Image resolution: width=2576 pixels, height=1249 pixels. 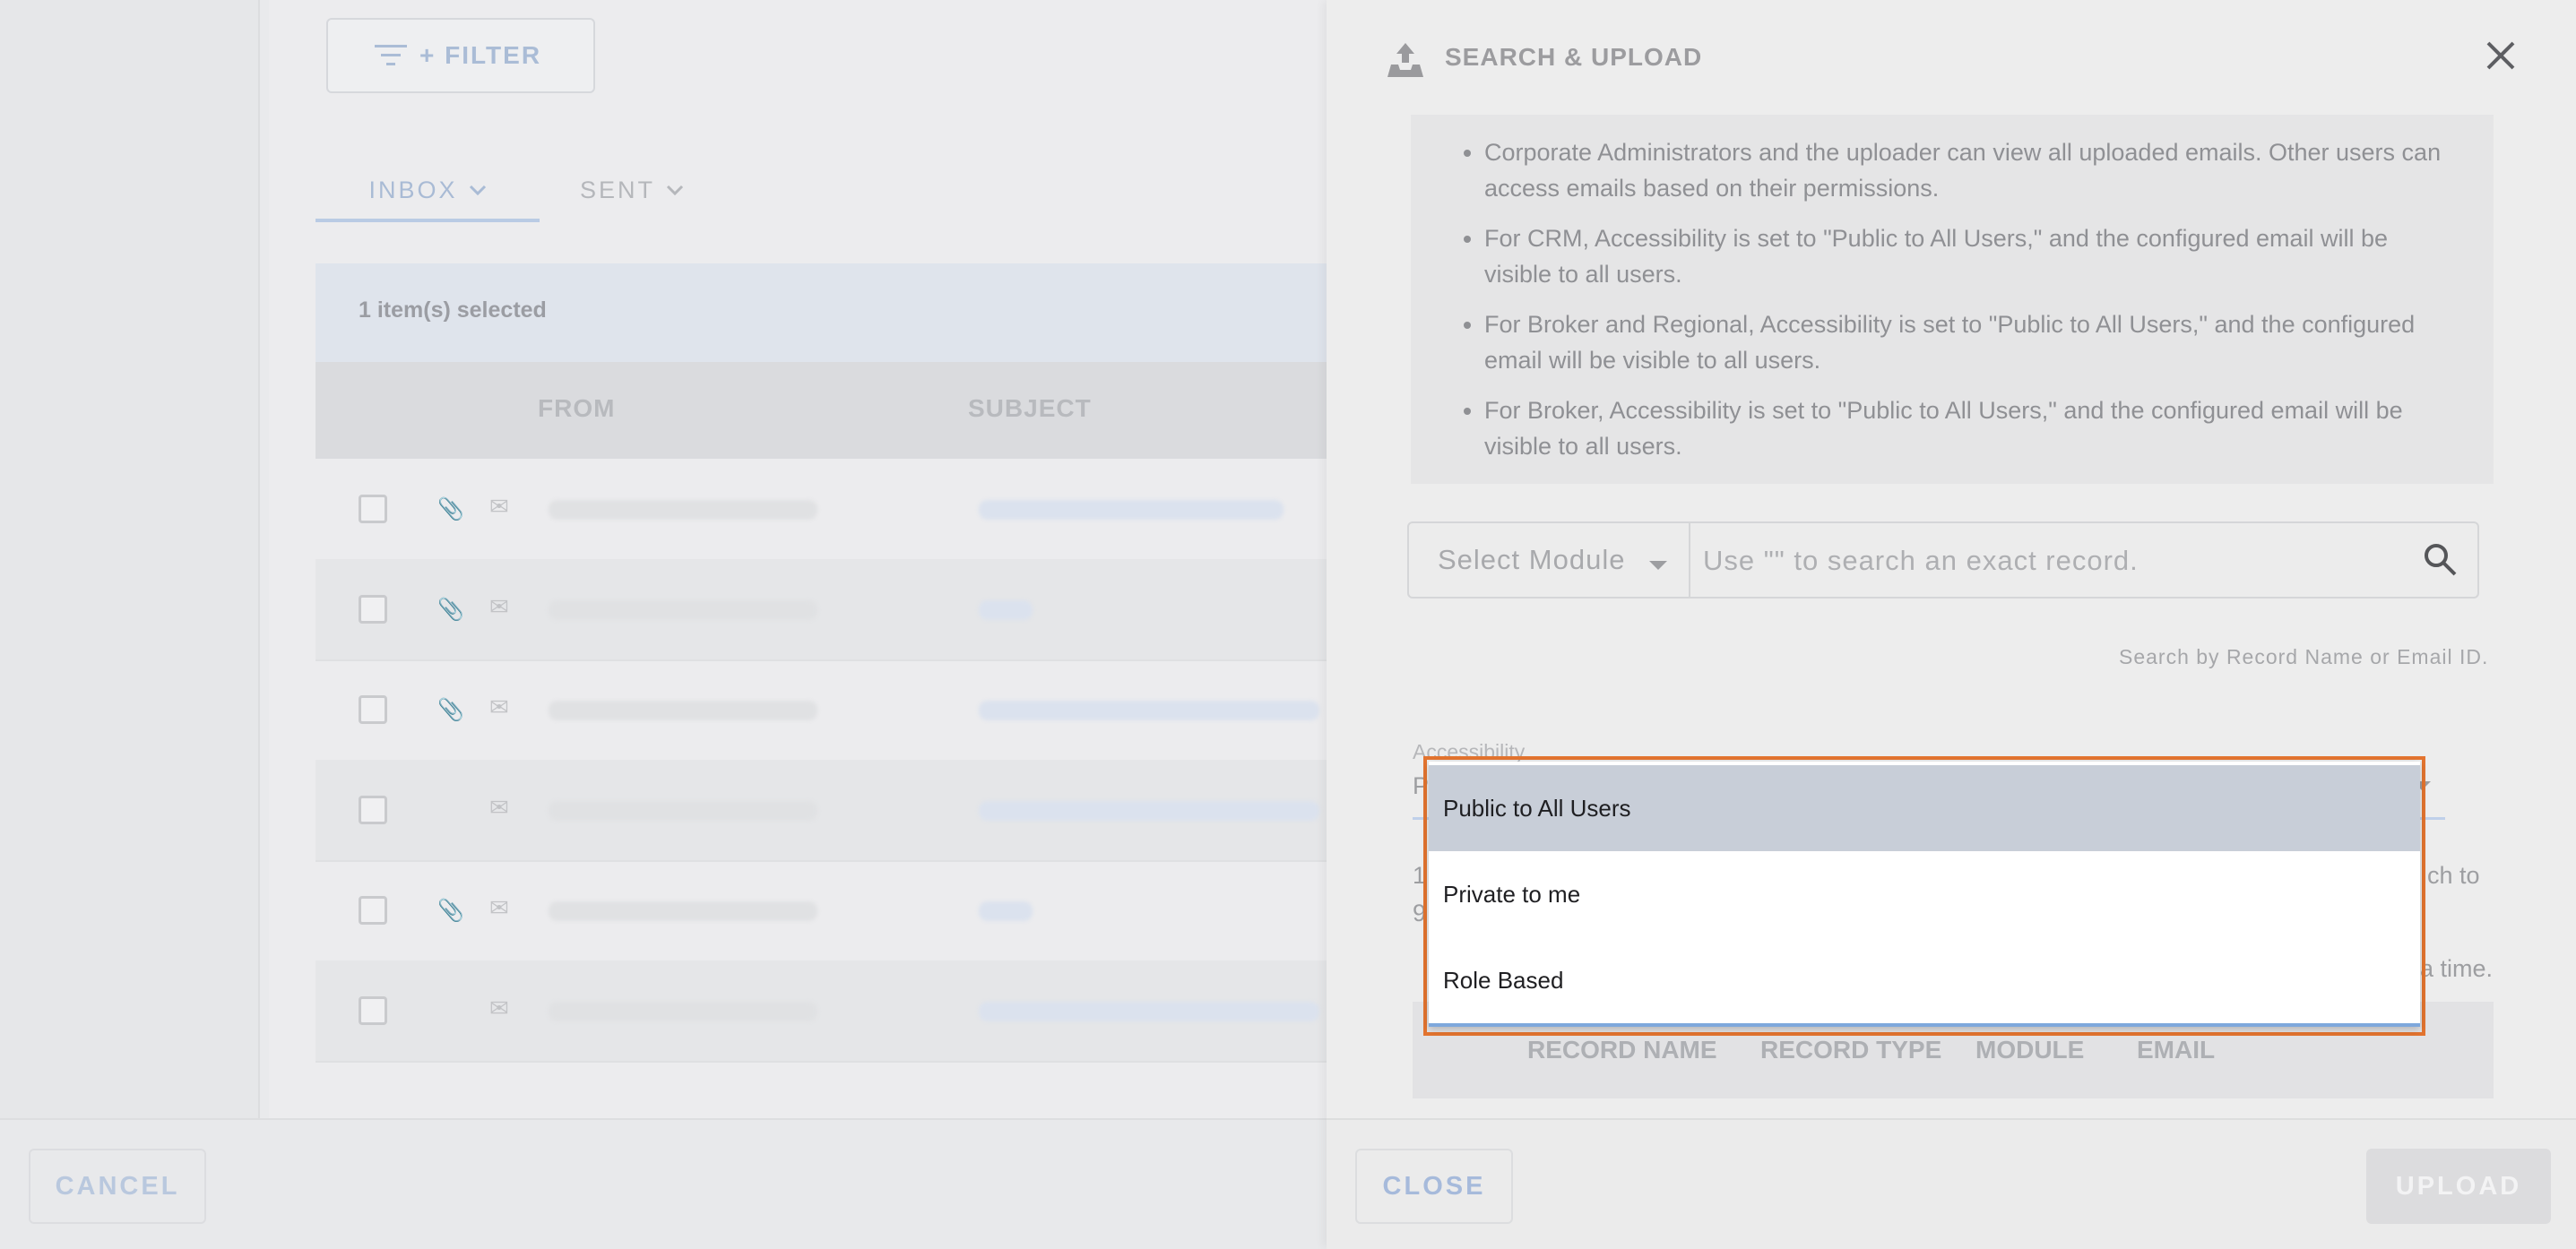 What do you see at coordinates (1924, 808) in the screenshot?
I see `option-public-to-all-users: Public to All Users` at bounding box center [1924, 808].